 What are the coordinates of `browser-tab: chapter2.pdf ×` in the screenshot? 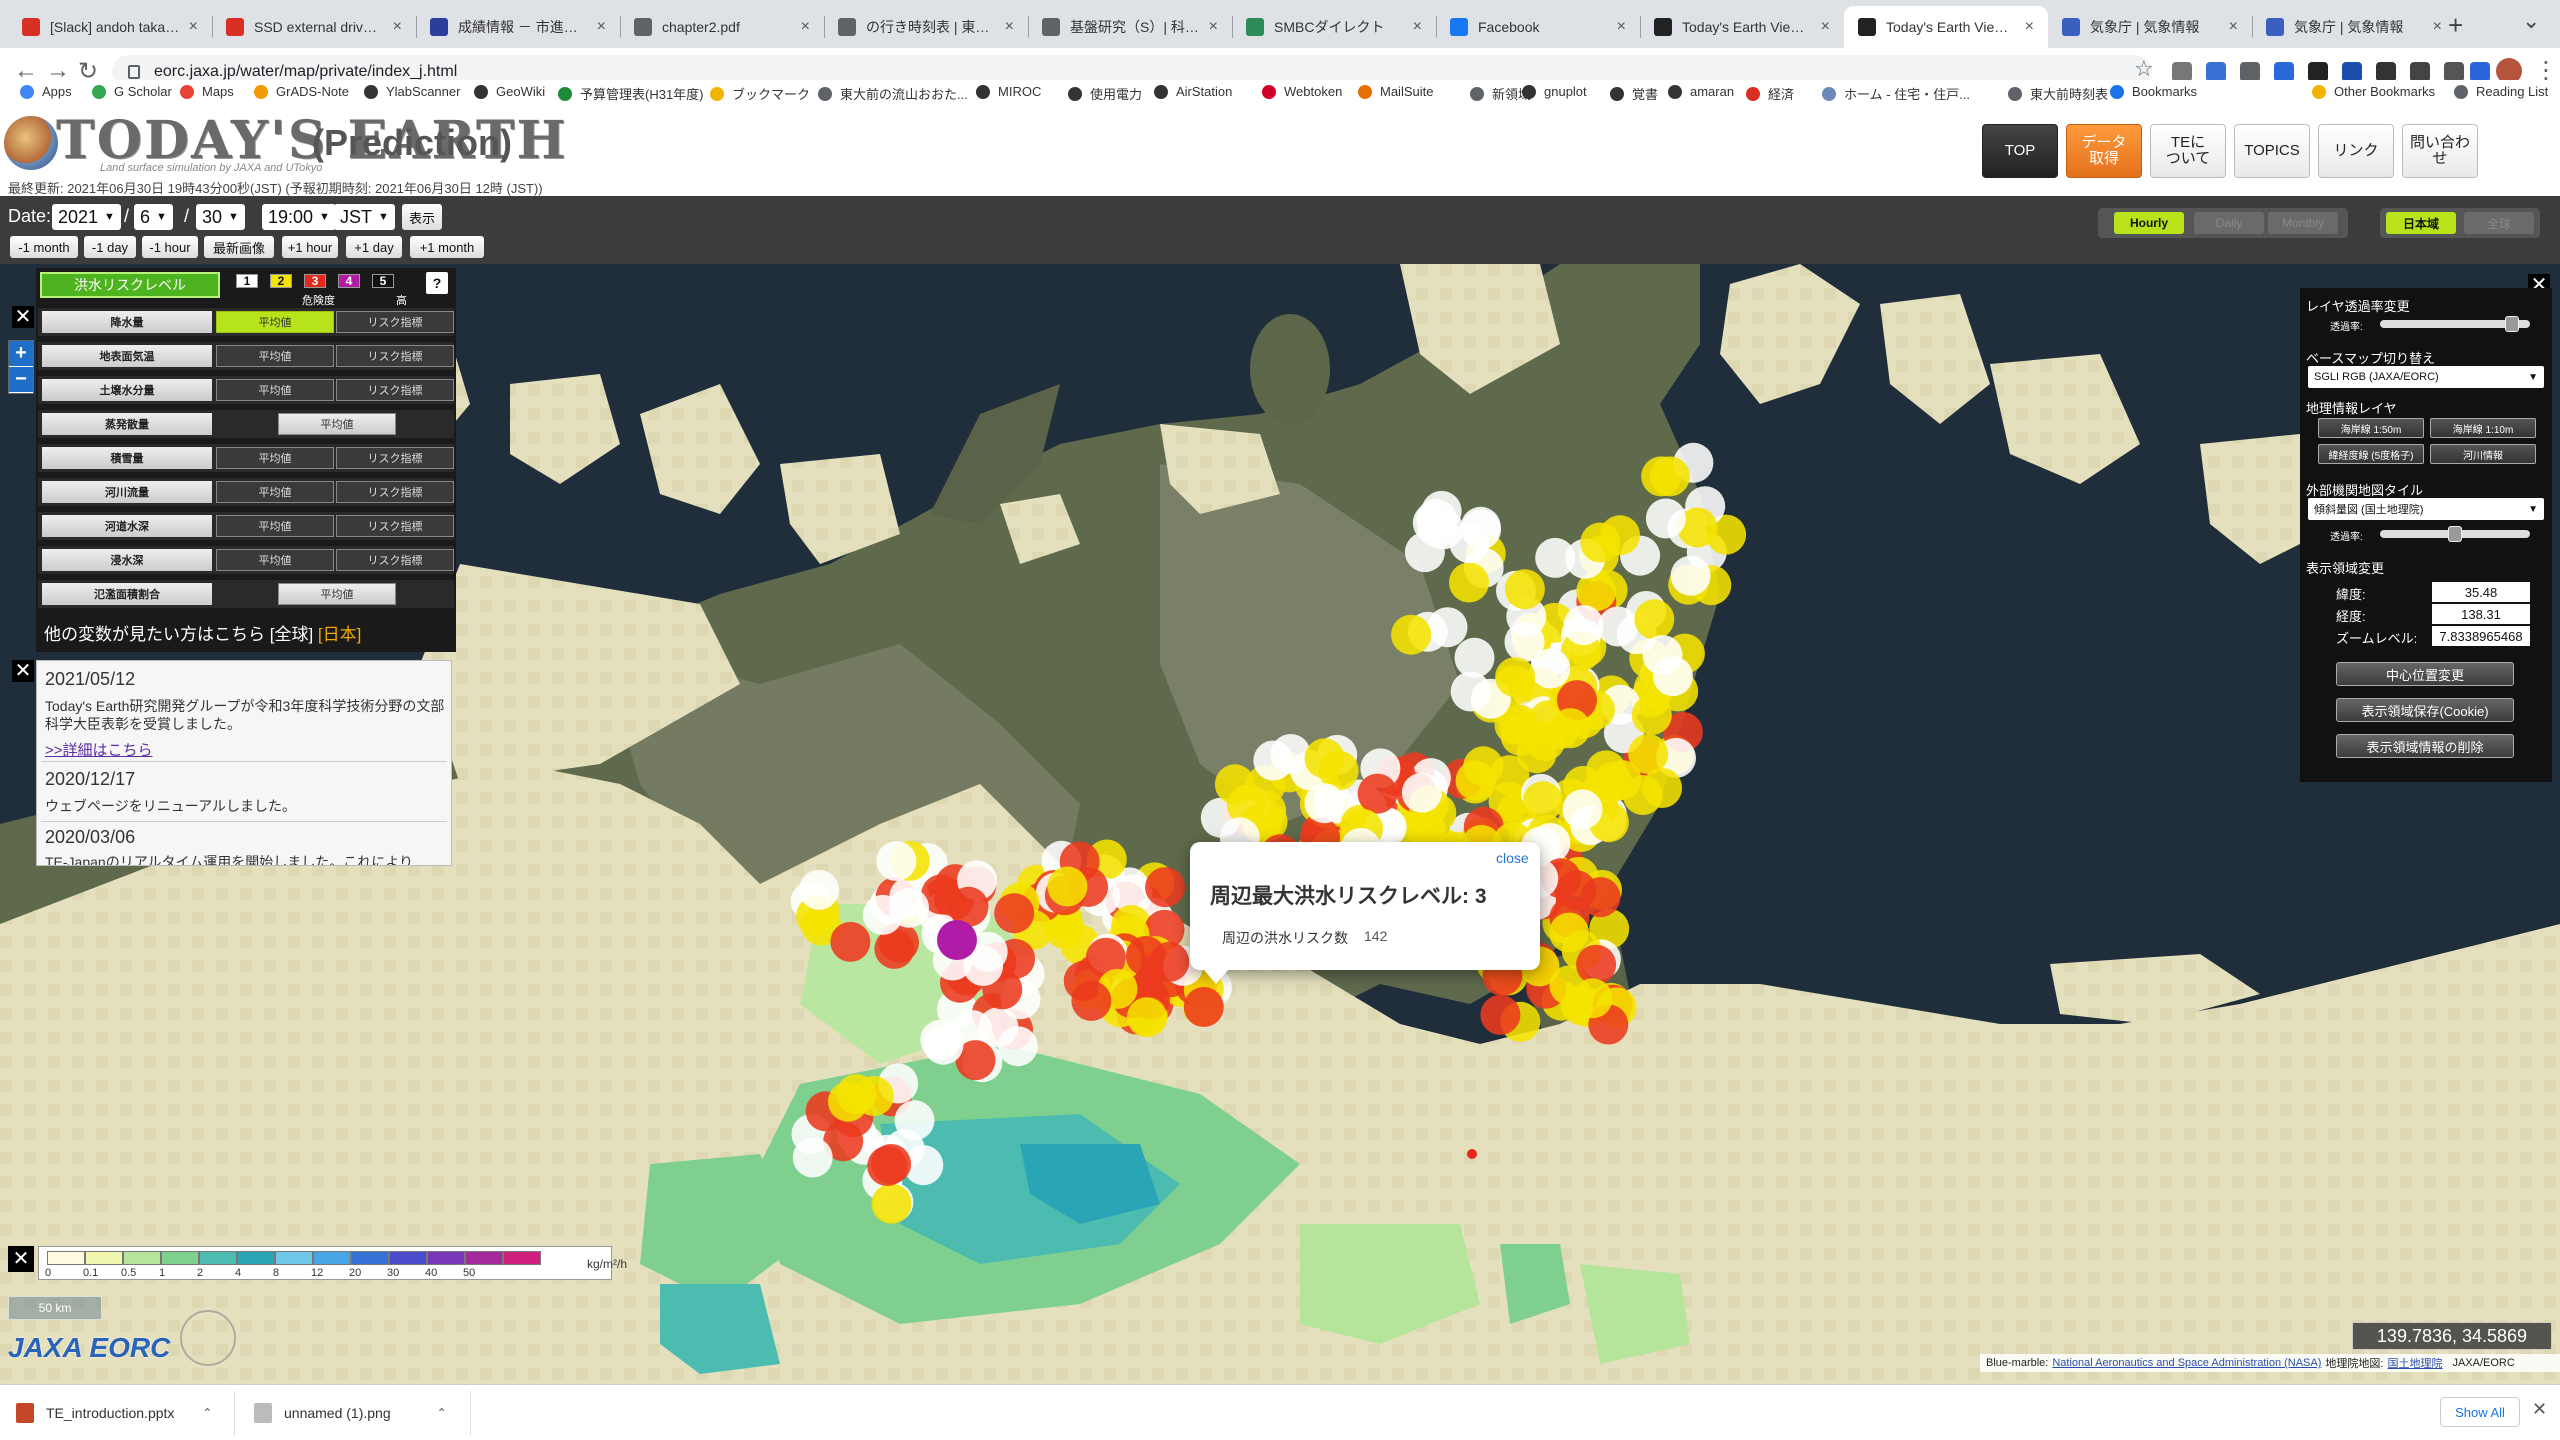 It's located at (722, 27).